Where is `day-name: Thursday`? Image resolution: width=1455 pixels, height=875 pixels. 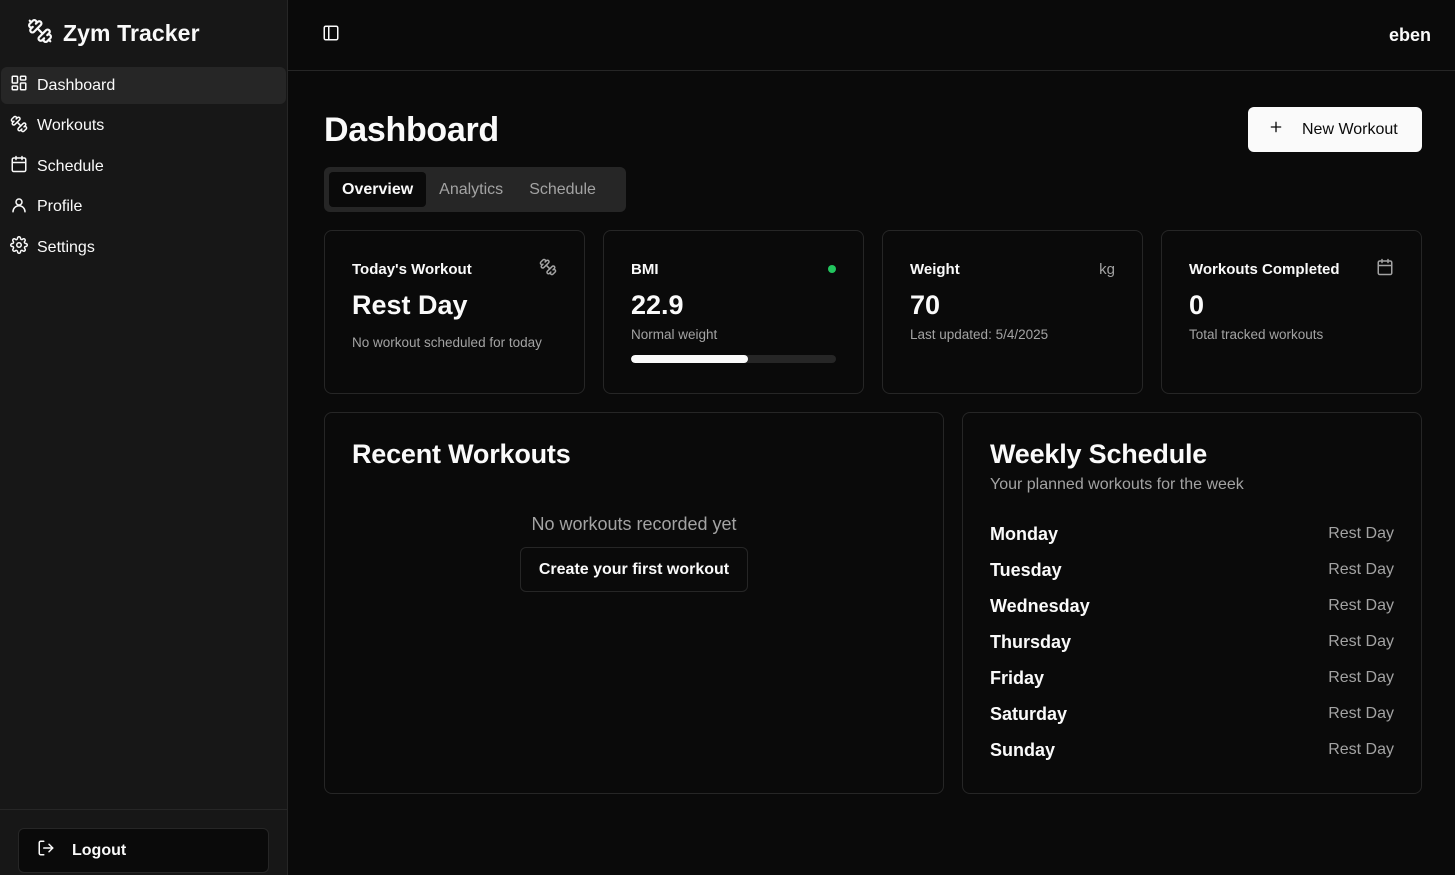
day-name: Thursday is located at coordinates (1031, 641).